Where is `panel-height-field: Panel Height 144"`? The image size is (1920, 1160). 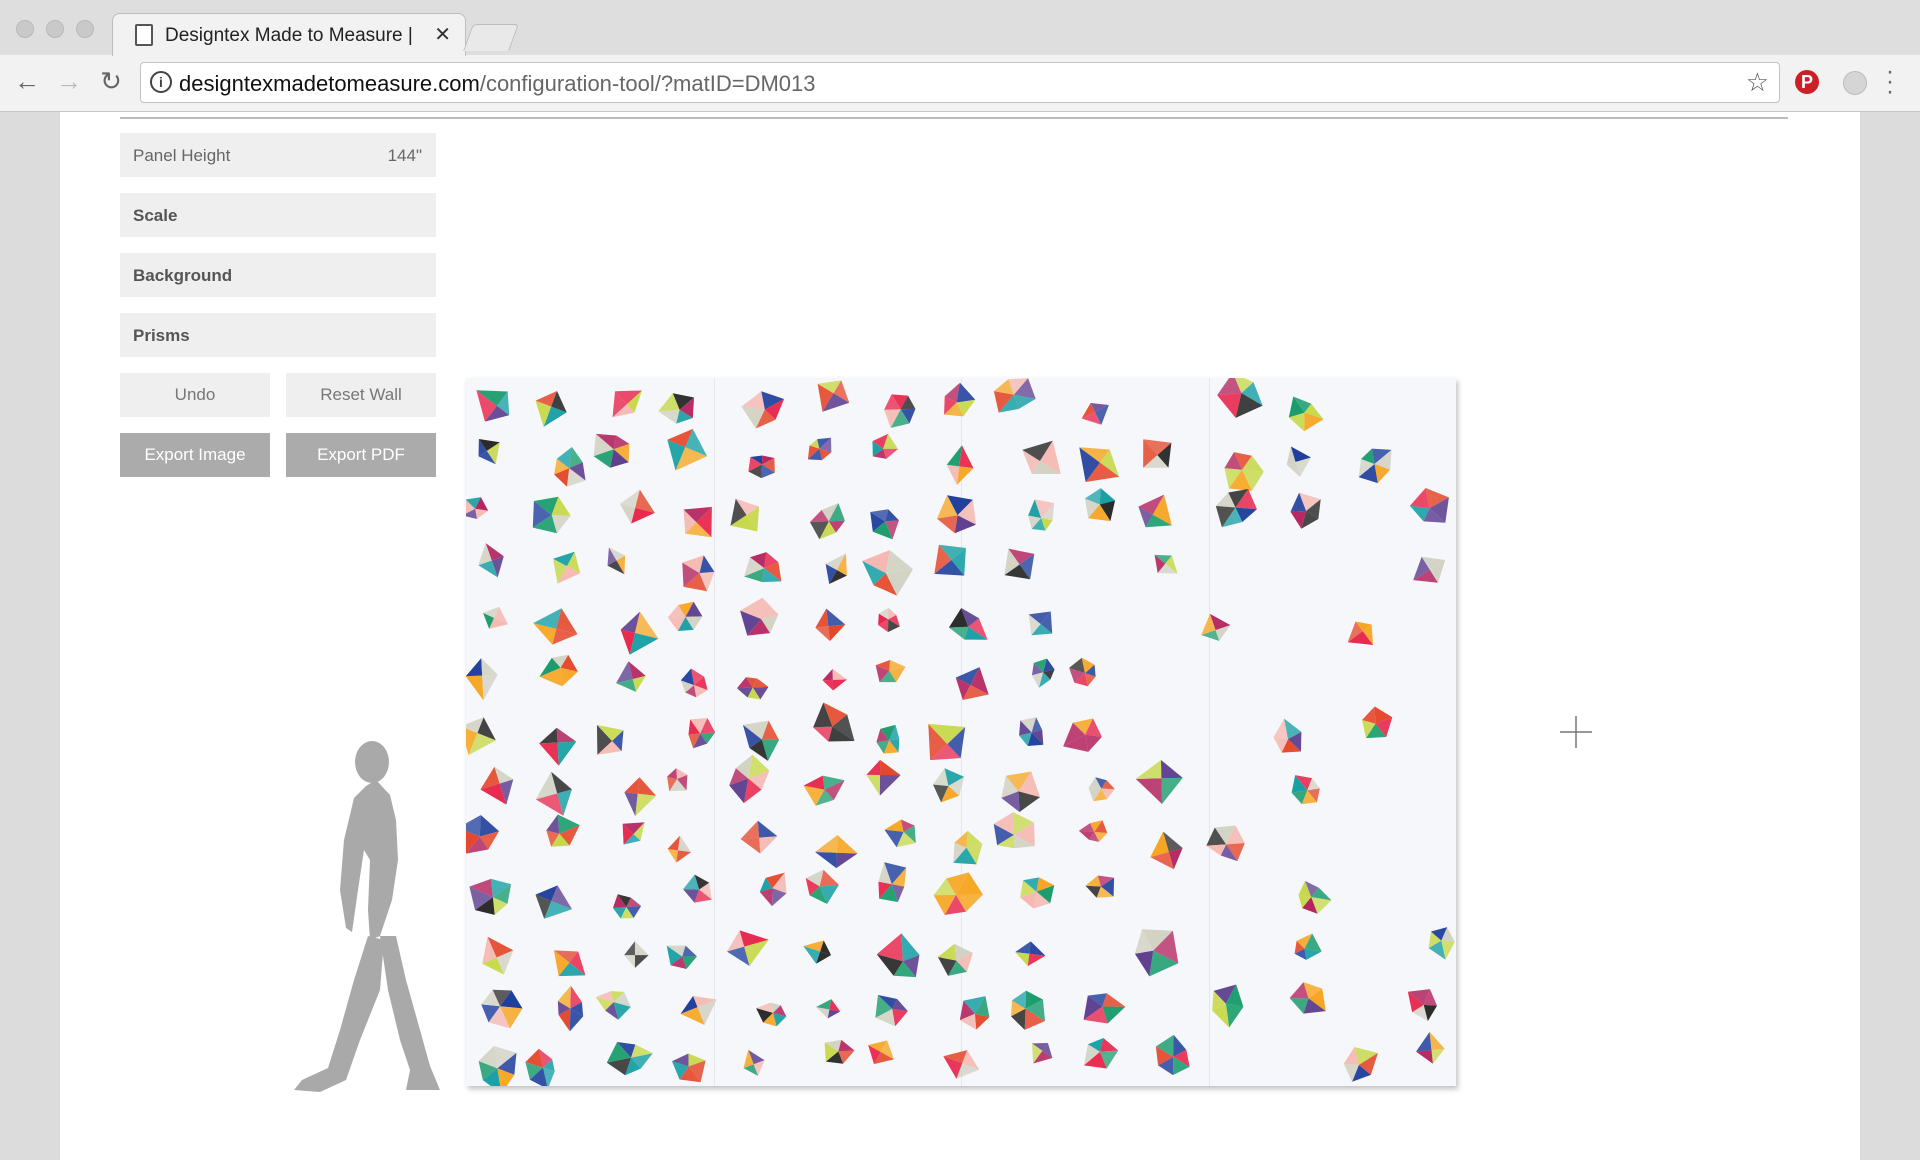 panel-height-field: Panel Height 144" is located at coordinates (278, 155).